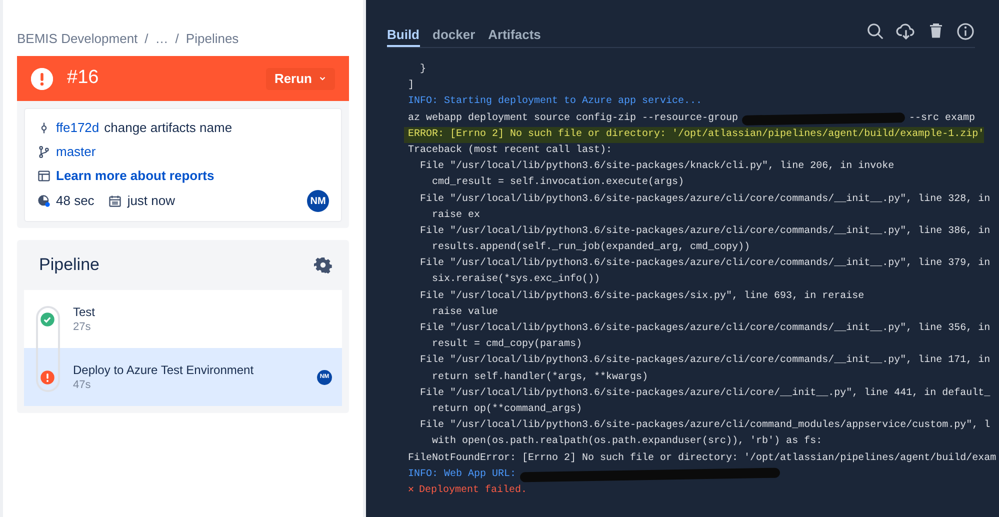 The height and width of the screenshot is (517, 999). I want to click on log-line: File "/usr/local/lib/python3.6/site-packages/azure/cli/core/commands/__init__.py", line 328, in, so click(704, 199).